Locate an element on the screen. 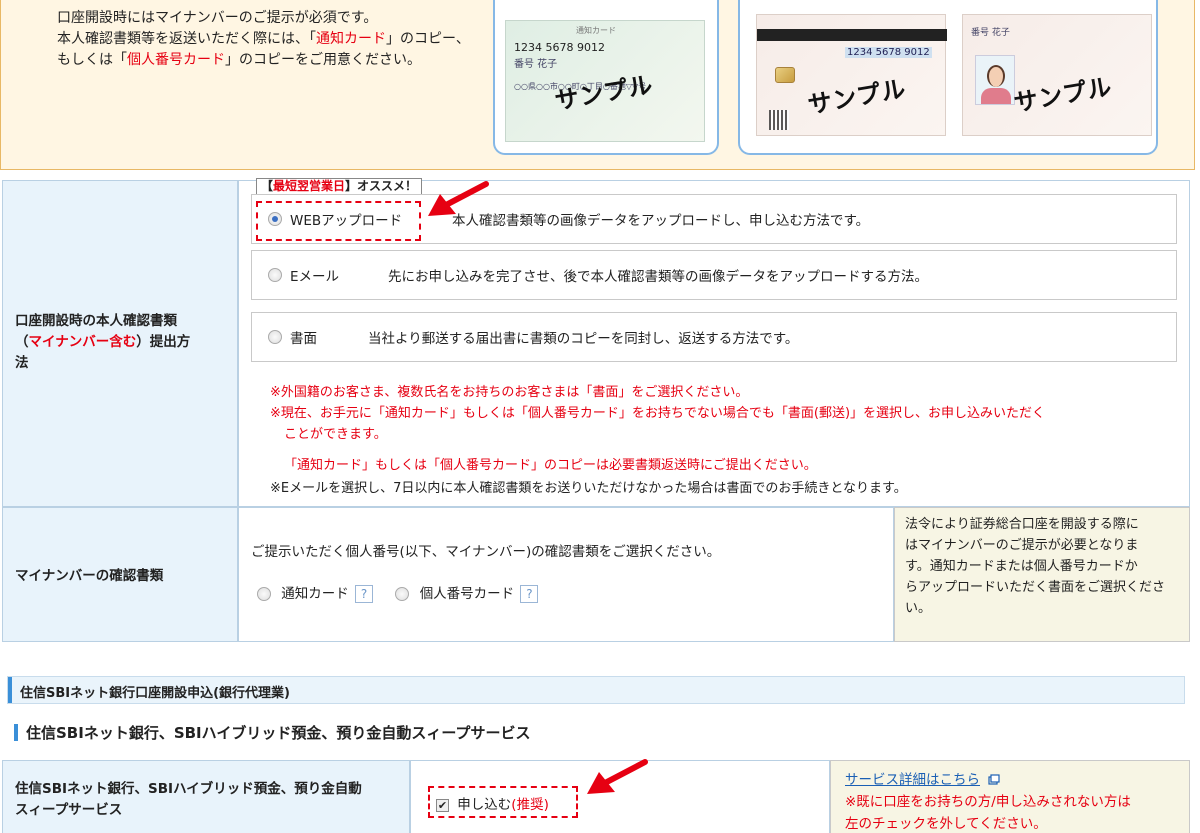 The image size is (1200, 833). my-number-card-frame: 1234 5678 9012 サンプル 番号 花子 サンプル is located at coordinates (948, 77).